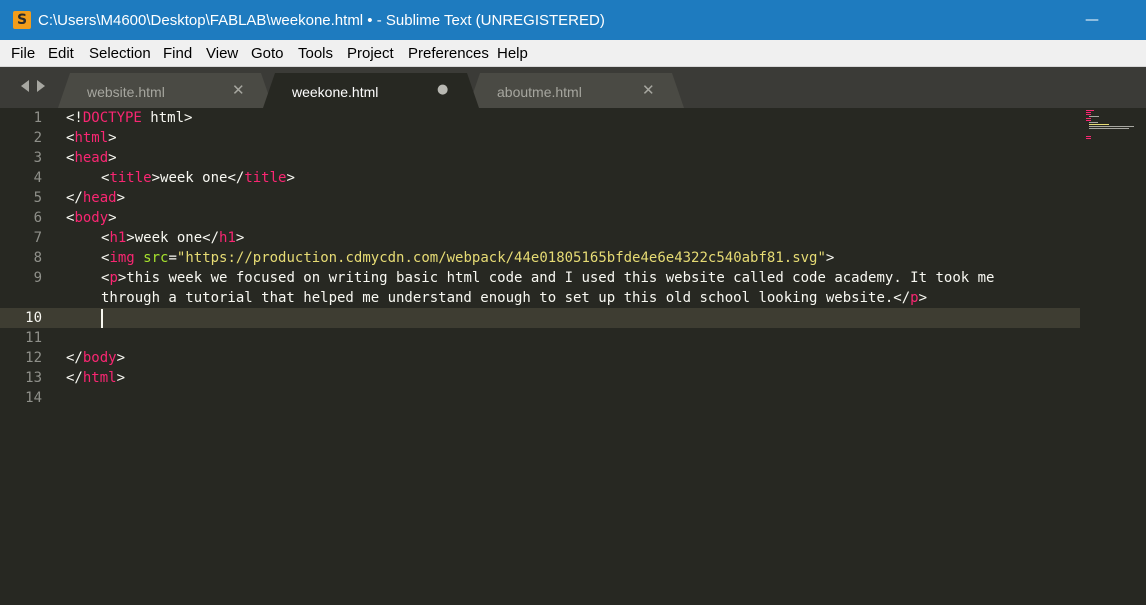  I want to click on line-number: 6, so click(37, 218).